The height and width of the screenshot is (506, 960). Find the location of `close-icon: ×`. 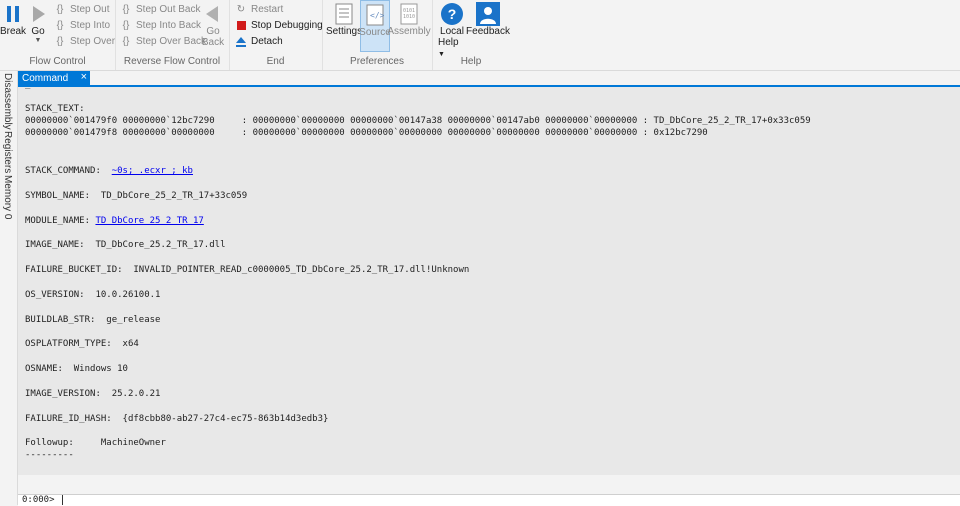

close-icon: × is located at coordinates (84, 77).